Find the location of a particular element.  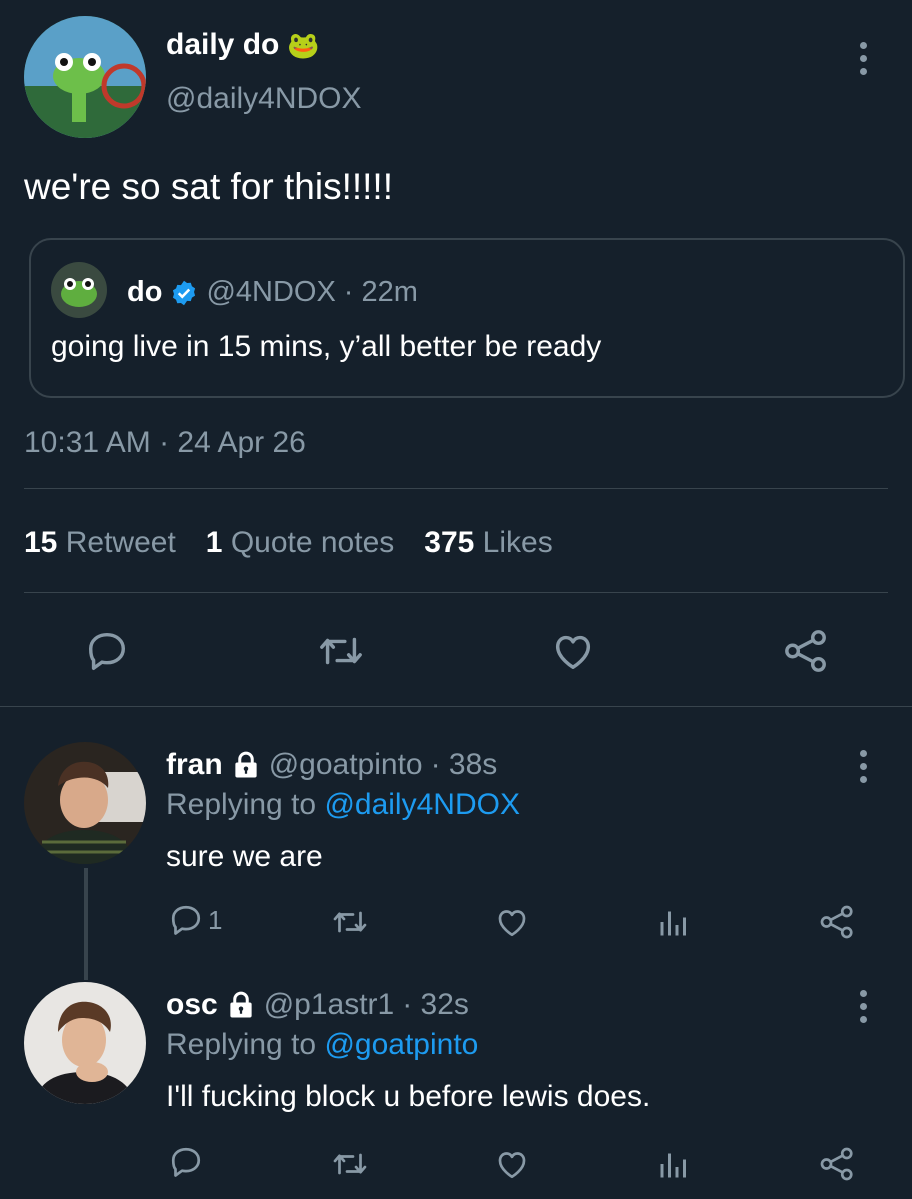

reply-handle: @p1astr1 is located at coordinates (329, 1005).